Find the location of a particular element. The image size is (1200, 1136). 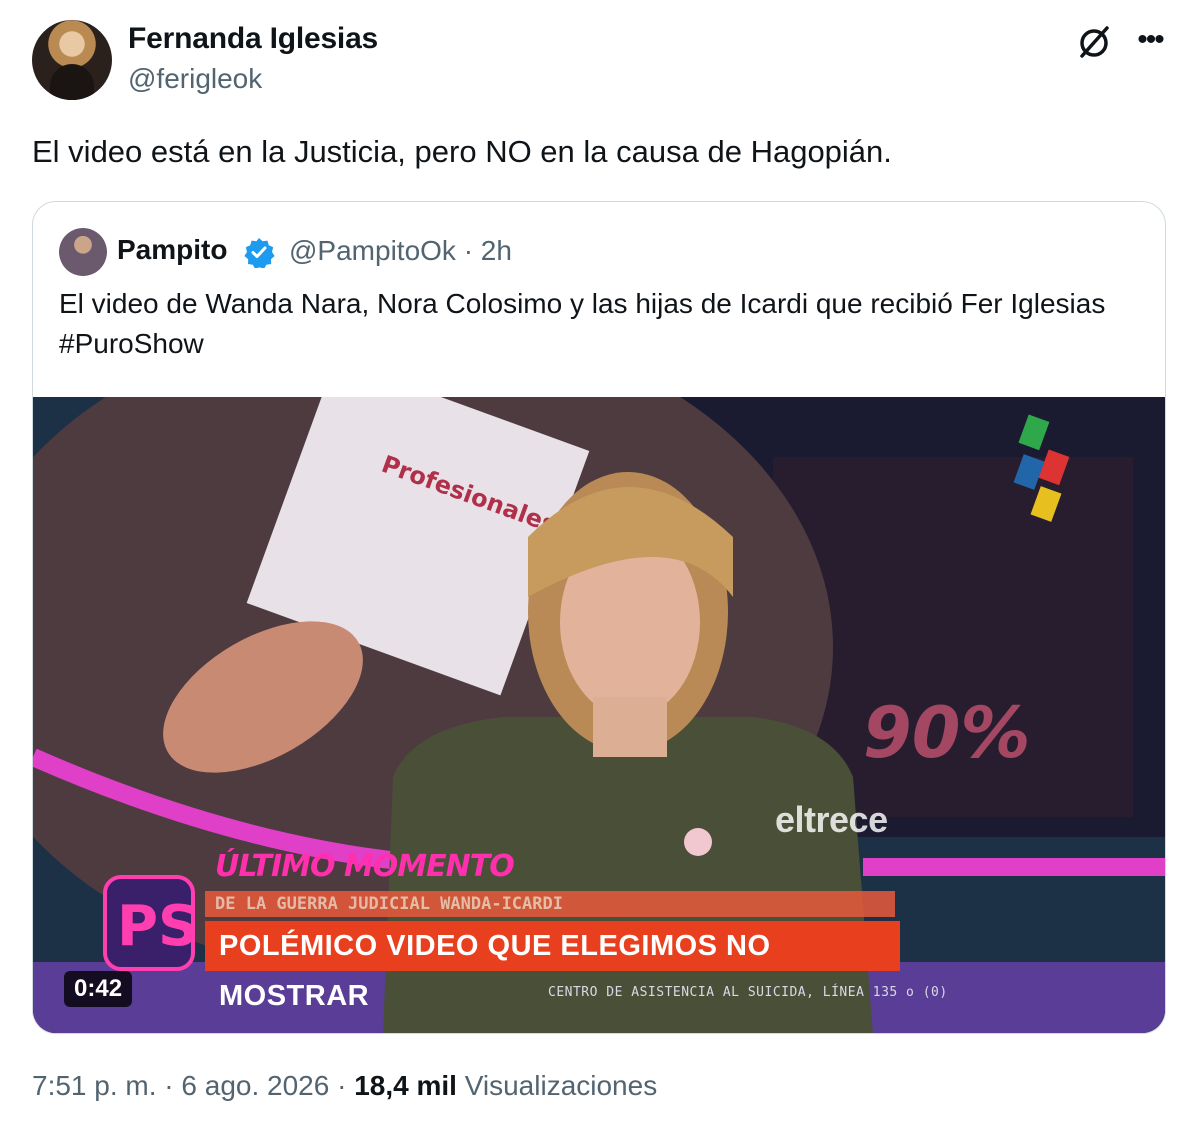

verified-badge-icon is located at coordinates (259, 253).